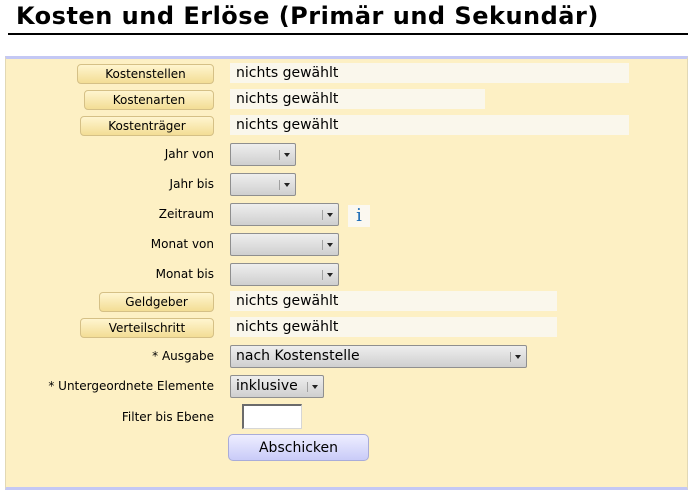 Image resolution: width=692 pixels, height=494 pixels. I want to click on filter-ebene-label: Filter bis Ebene, so click(167, 417).